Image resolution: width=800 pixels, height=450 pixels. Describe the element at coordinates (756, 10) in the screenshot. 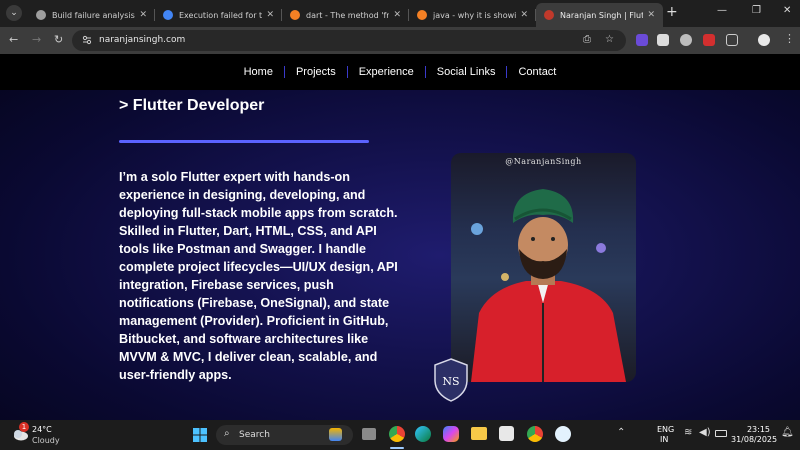

I see `restore-icon: ❐` at that location.